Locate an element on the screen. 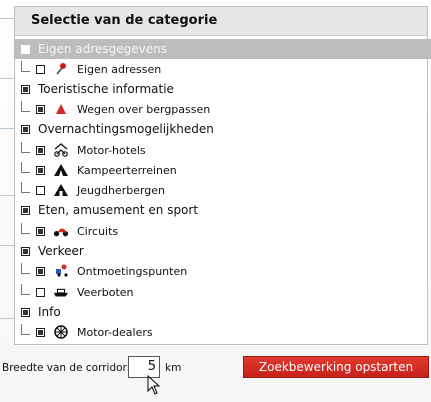 This screenshot has height=402, width=431. item-label: Ontmoetingspunten is located at coordinates (132, 271).